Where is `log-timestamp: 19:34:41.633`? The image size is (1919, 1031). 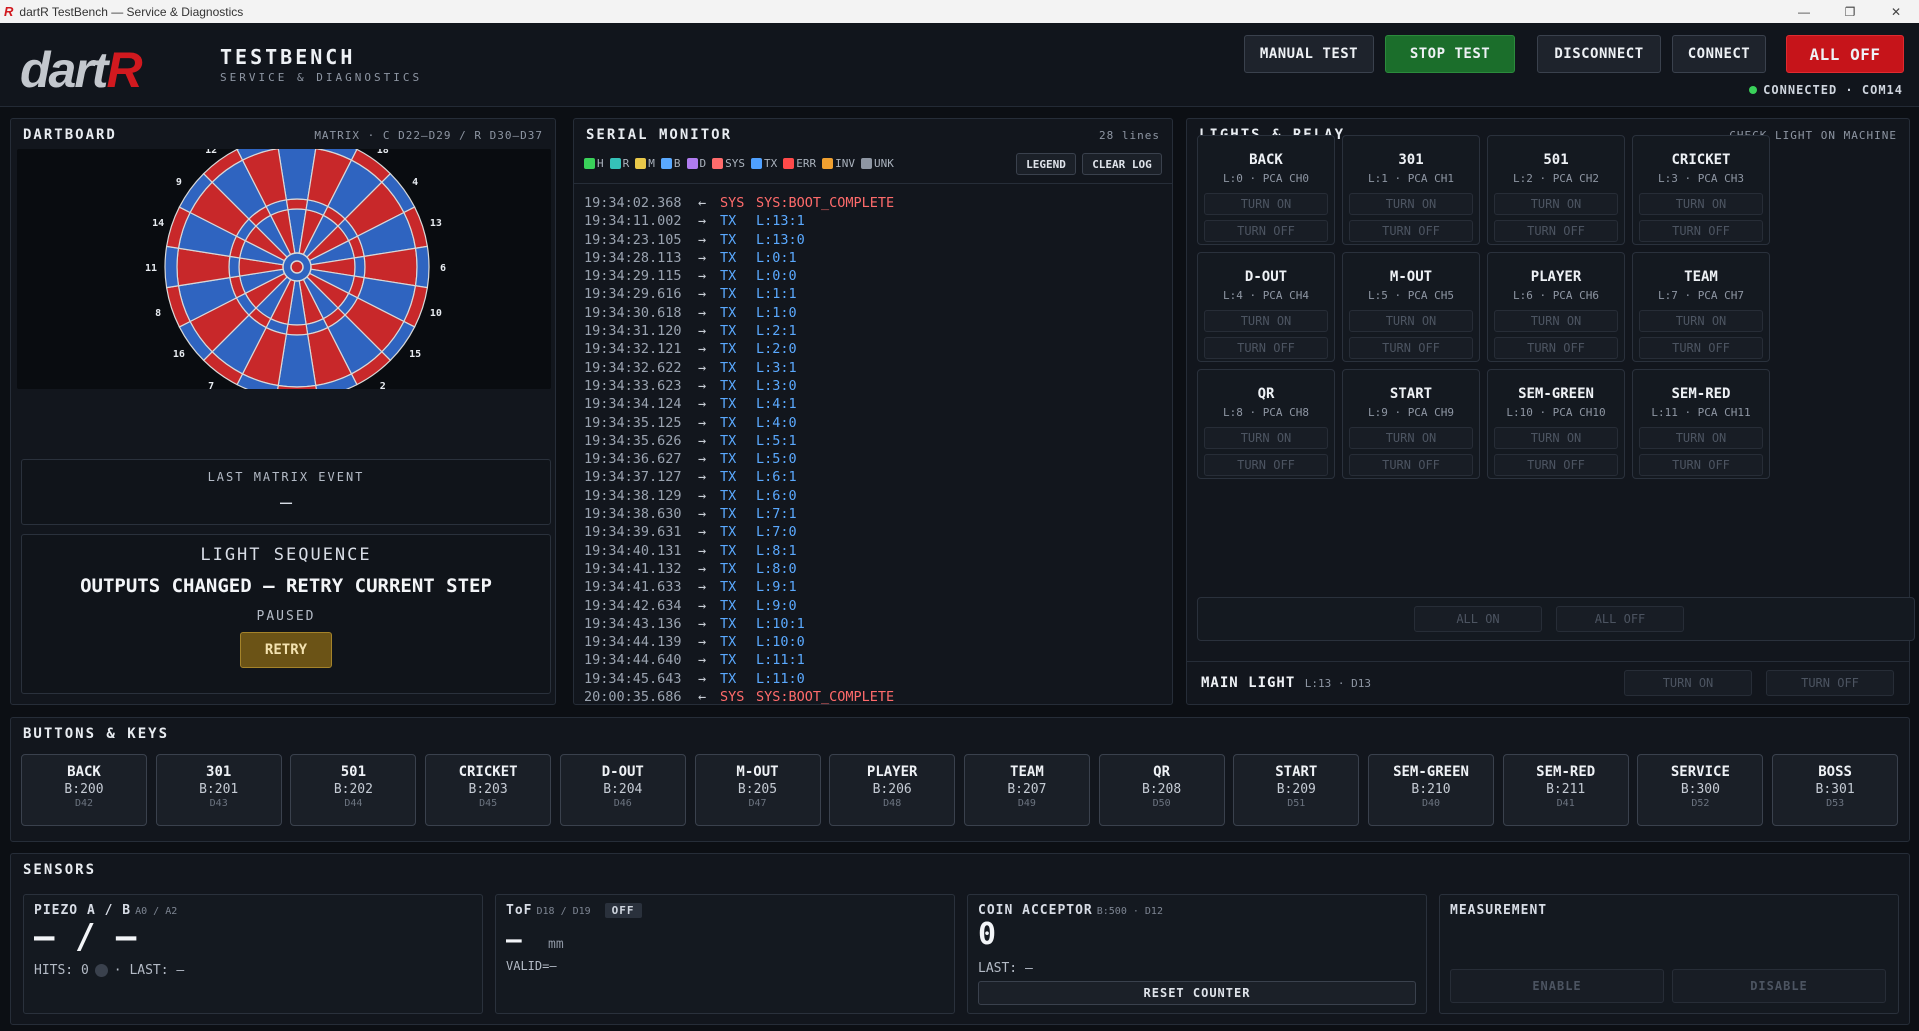 log-timestamp: 19:34:41.633 is located at coordinates (633, 587).